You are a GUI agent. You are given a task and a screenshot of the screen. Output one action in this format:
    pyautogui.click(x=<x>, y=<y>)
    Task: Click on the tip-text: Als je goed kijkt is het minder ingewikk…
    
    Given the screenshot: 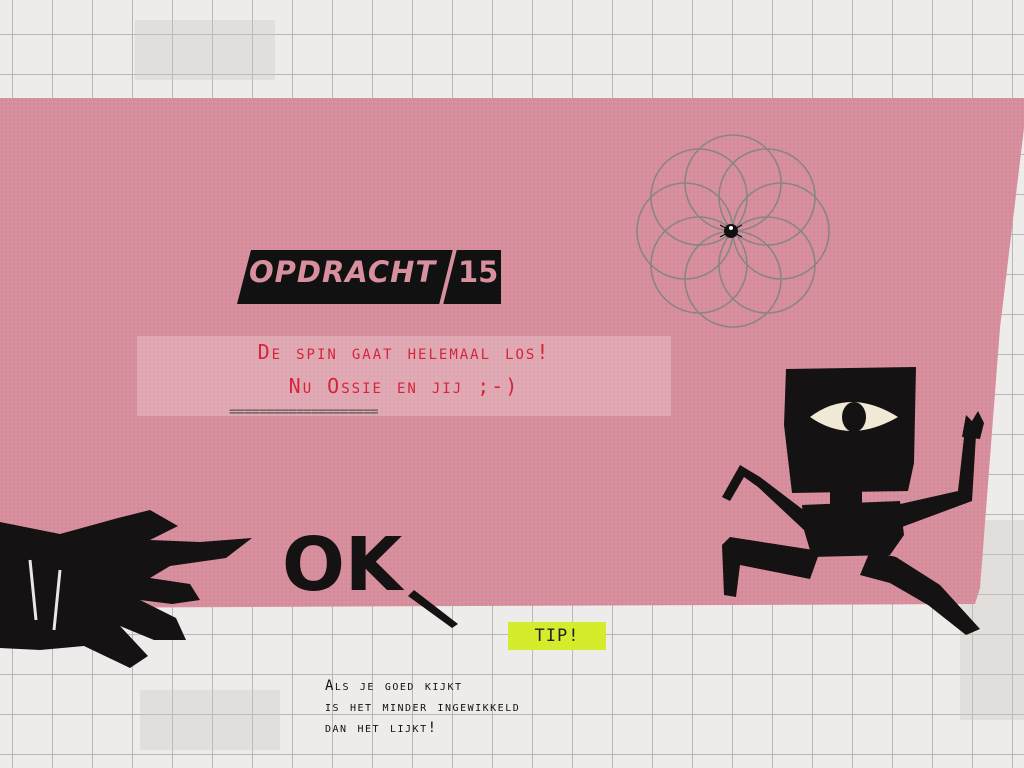 What is the action you would take?
    pyautogui.click(x=423, y=707)
    